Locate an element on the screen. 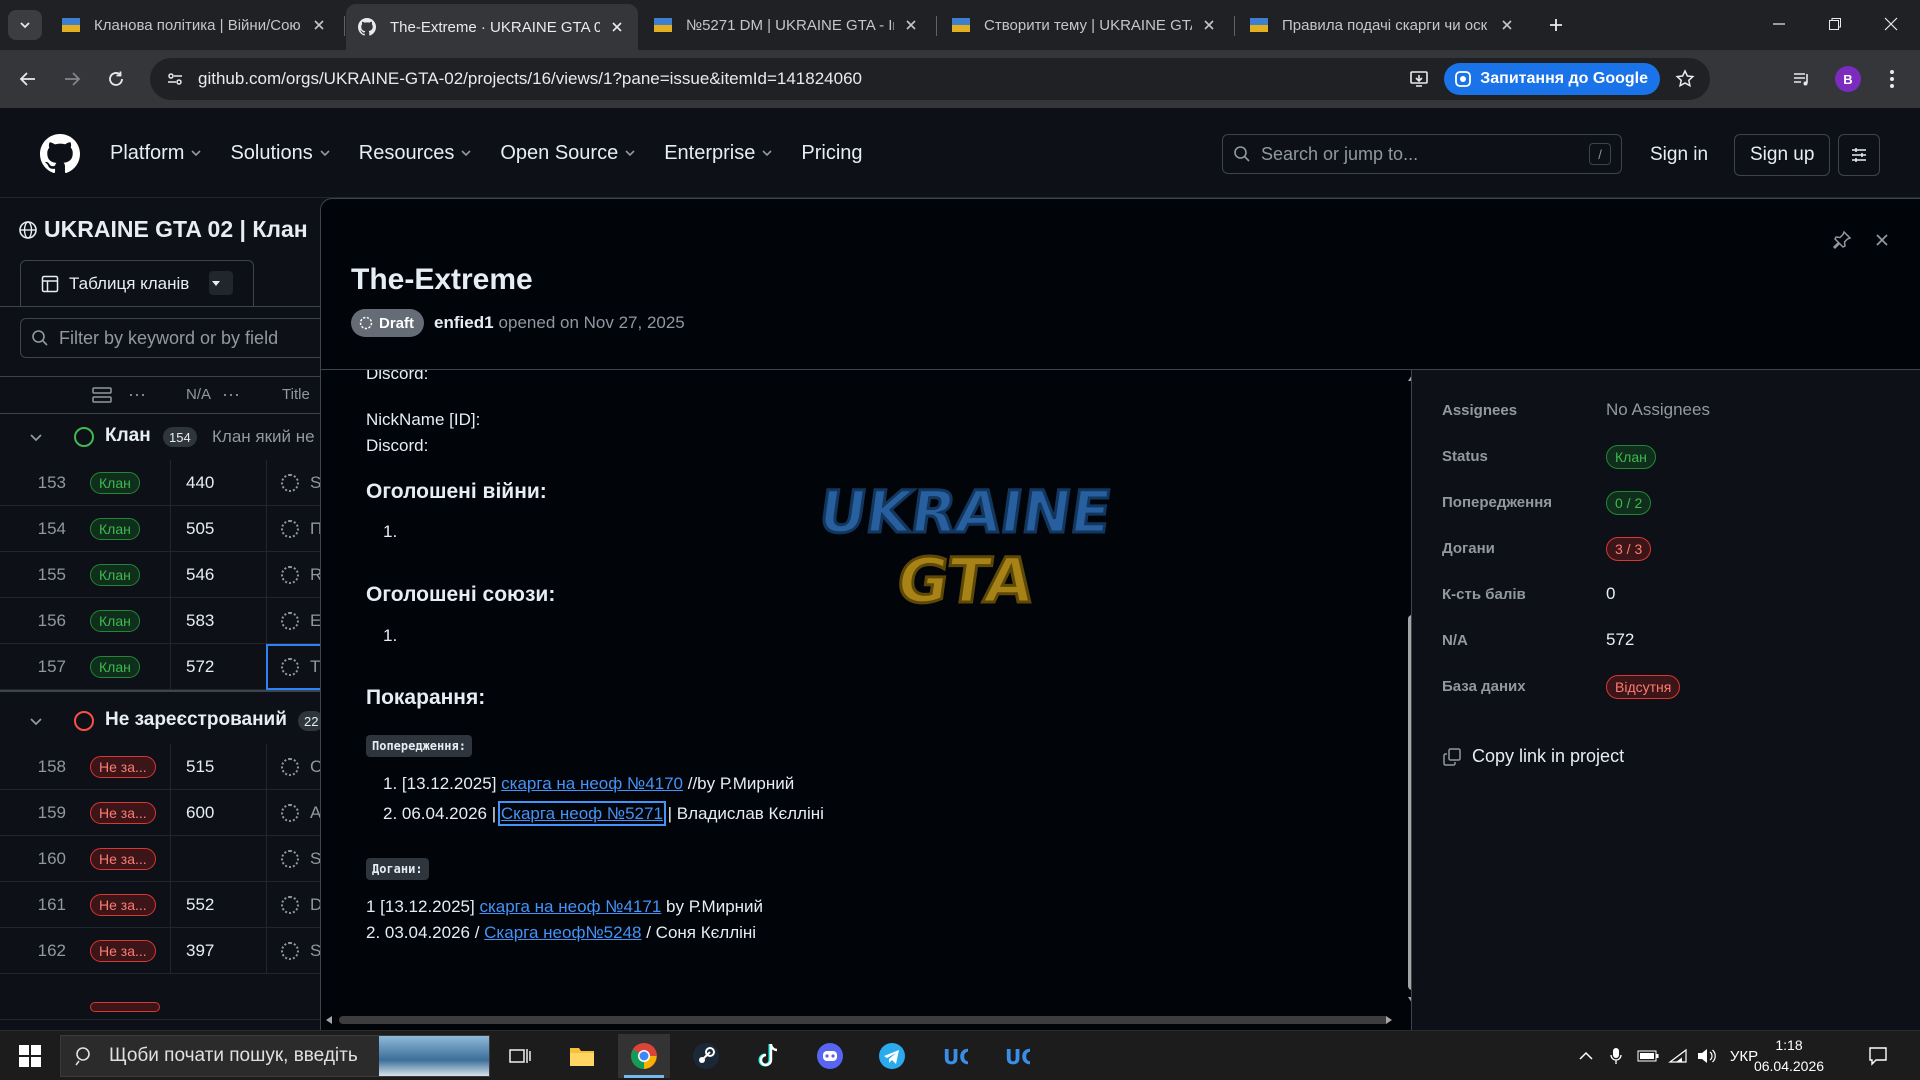  horizontal-scrollbar is located at coordinates (866, 1019).